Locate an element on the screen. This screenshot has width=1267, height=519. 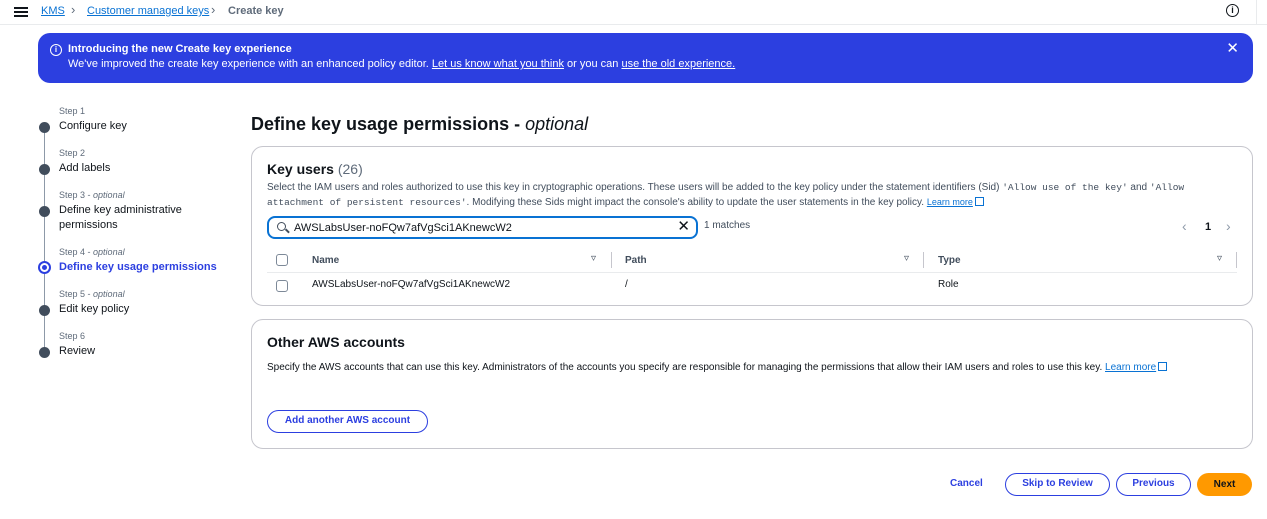
breadcrumb-customer-managed-keys: Customer managed keys is located at coordinates (148, 11).